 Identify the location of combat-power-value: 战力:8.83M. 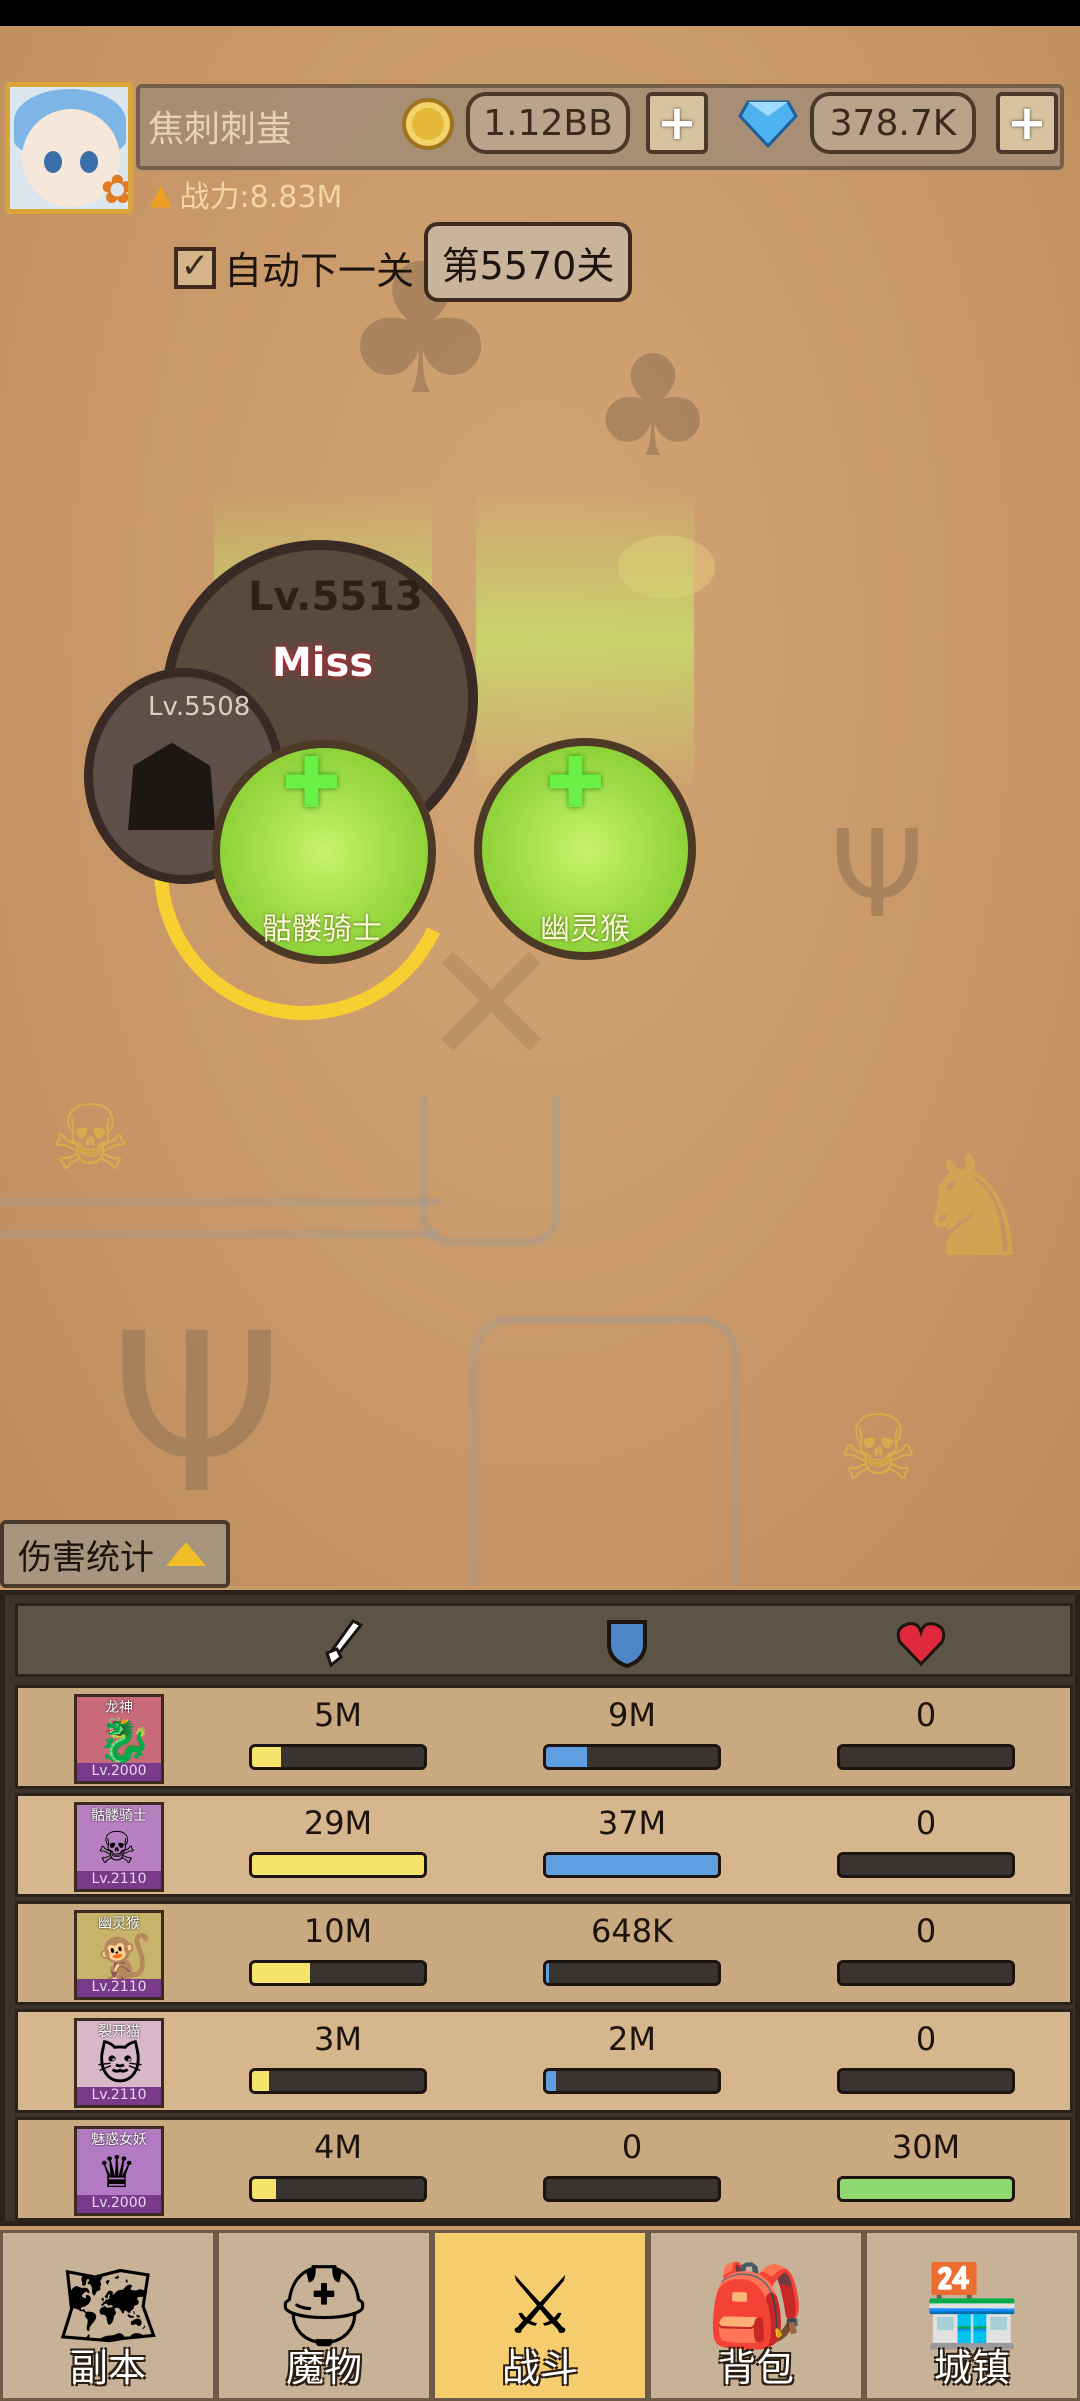
(261, 197).